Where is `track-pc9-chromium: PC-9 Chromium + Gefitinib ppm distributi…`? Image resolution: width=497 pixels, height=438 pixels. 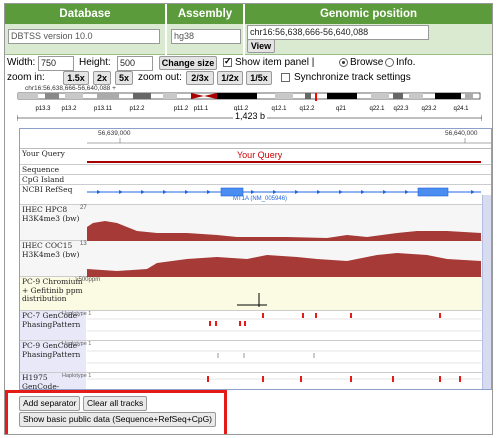 track-pc9-chromium: PC-9 Chromium + Gefitinib ppm distributi… is located at coordinates (255, 294).